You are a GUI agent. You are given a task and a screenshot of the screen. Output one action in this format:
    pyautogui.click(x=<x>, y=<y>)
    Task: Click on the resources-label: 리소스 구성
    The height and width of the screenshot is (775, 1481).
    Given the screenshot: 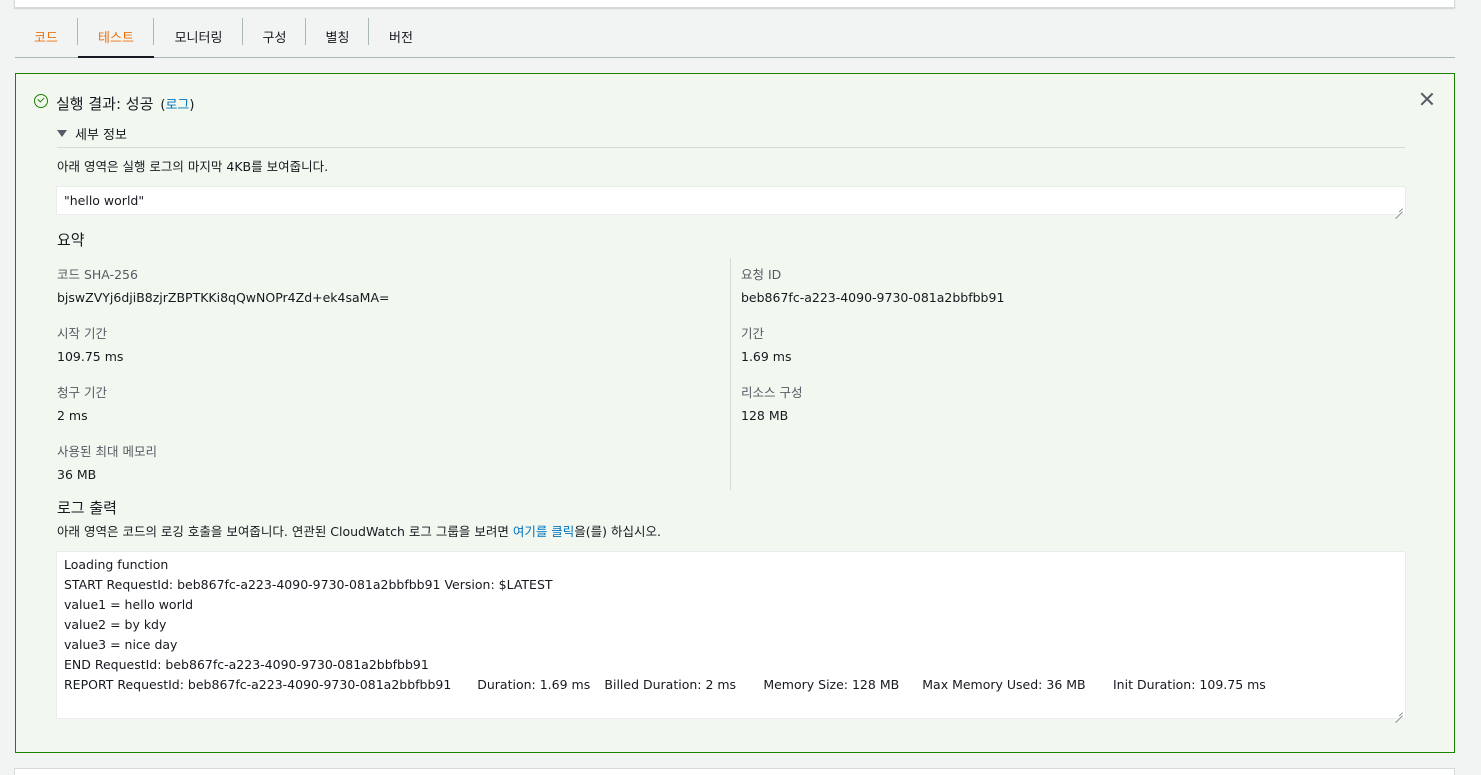 What is the action you would take?
    pyautogui.click(x=772, y=392)
    